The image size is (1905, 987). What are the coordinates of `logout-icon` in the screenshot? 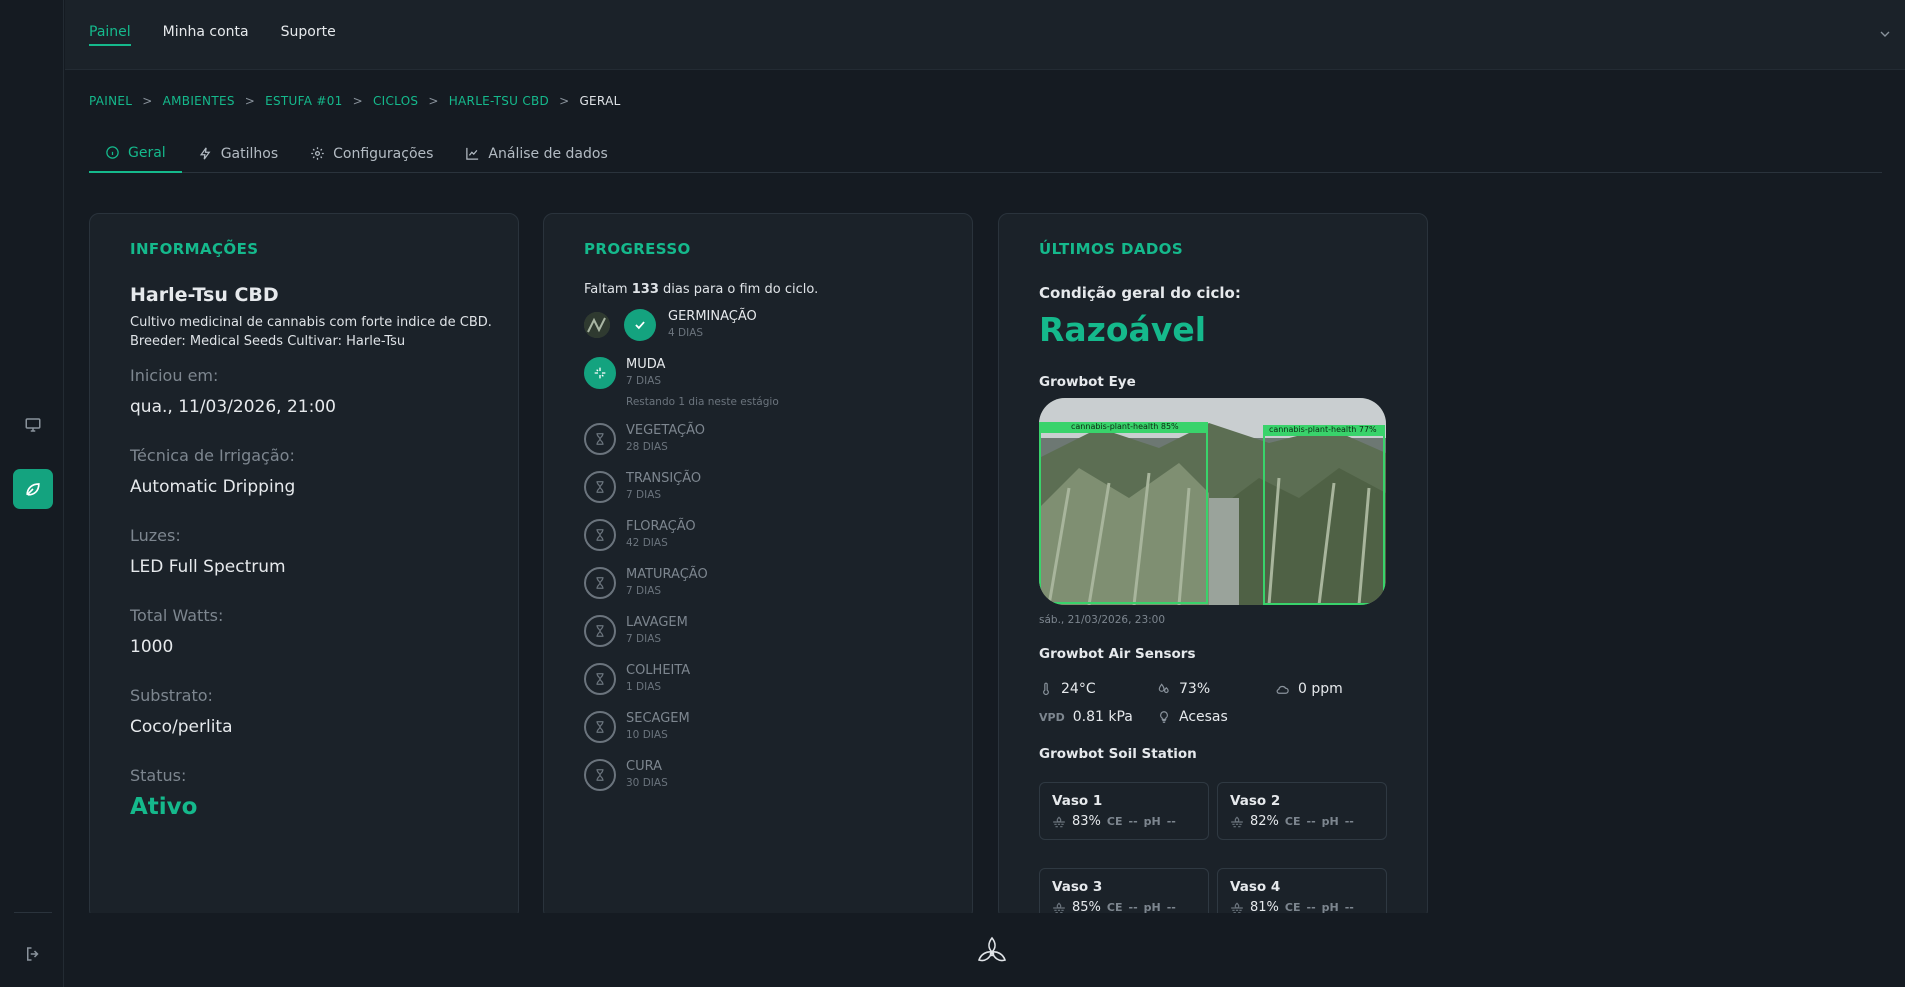 It's located at (33, 954).